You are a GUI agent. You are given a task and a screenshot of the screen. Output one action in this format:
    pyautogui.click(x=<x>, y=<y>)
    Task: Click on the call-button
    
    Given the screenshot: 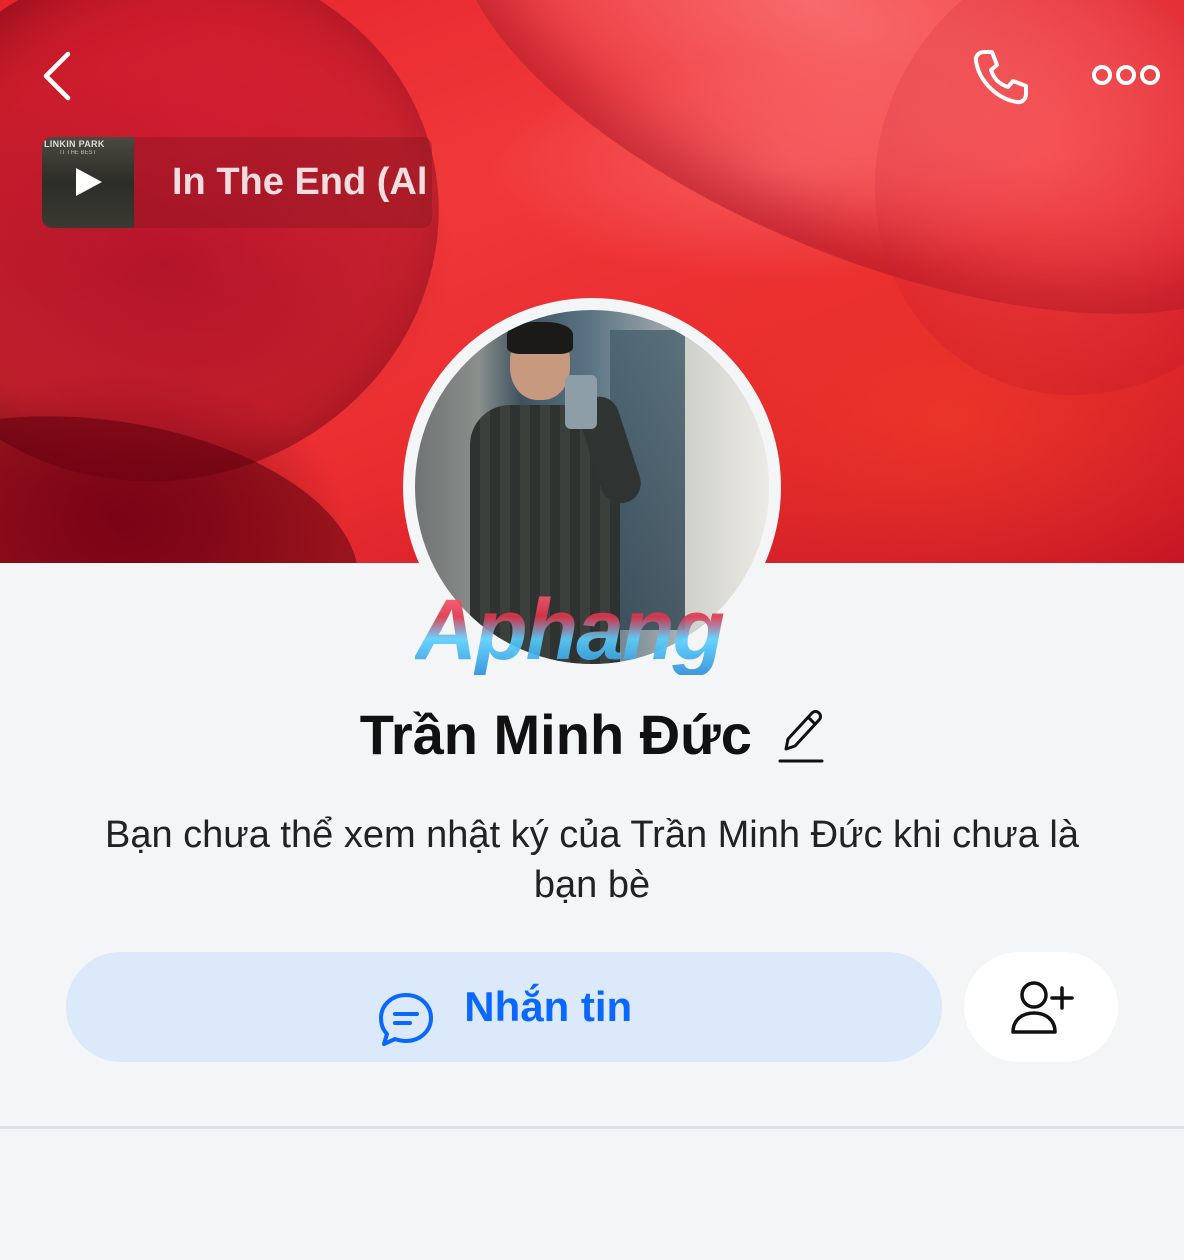 What is the action you would take?
    pyautogui.click(x=1001, y=77)
    